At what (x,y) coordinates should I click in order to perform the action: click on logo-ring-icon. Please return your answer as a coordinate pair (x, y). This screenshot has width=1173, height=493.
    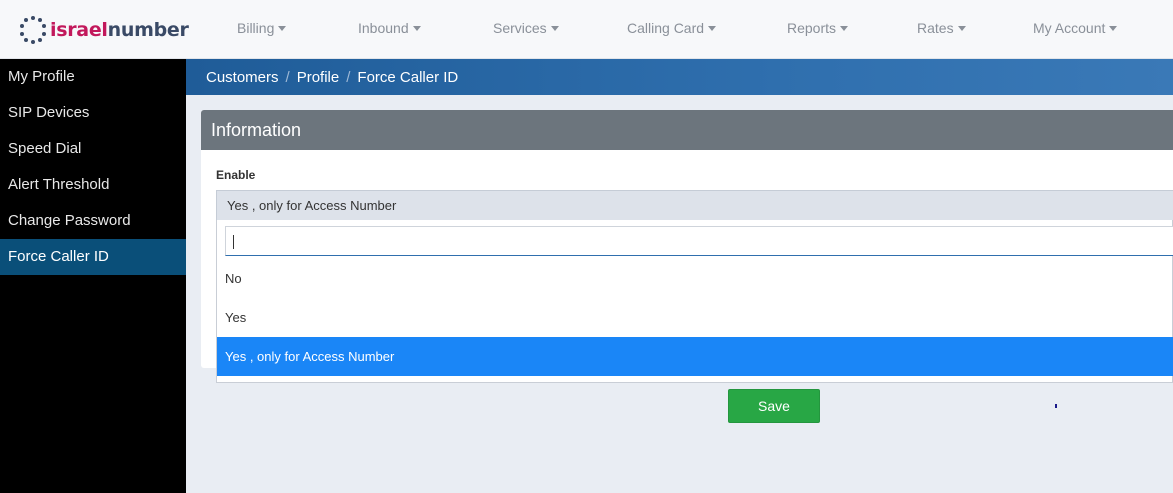
    Looking at the image, I should click on (33, 30).